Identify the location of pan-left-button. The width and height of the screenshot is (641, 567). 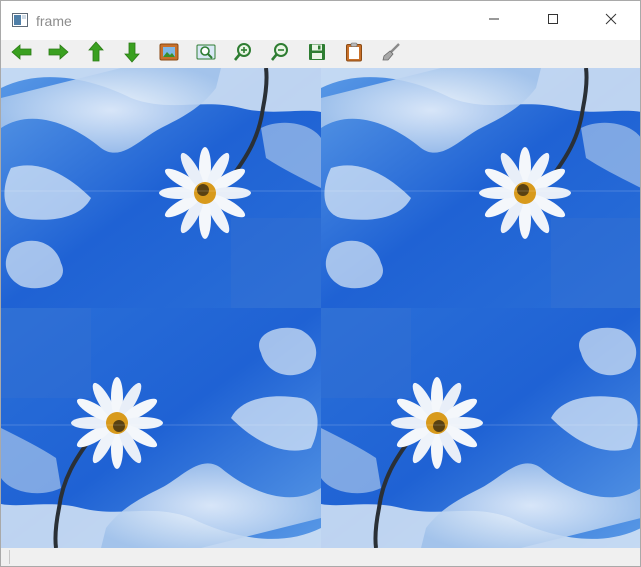
(22, 54).